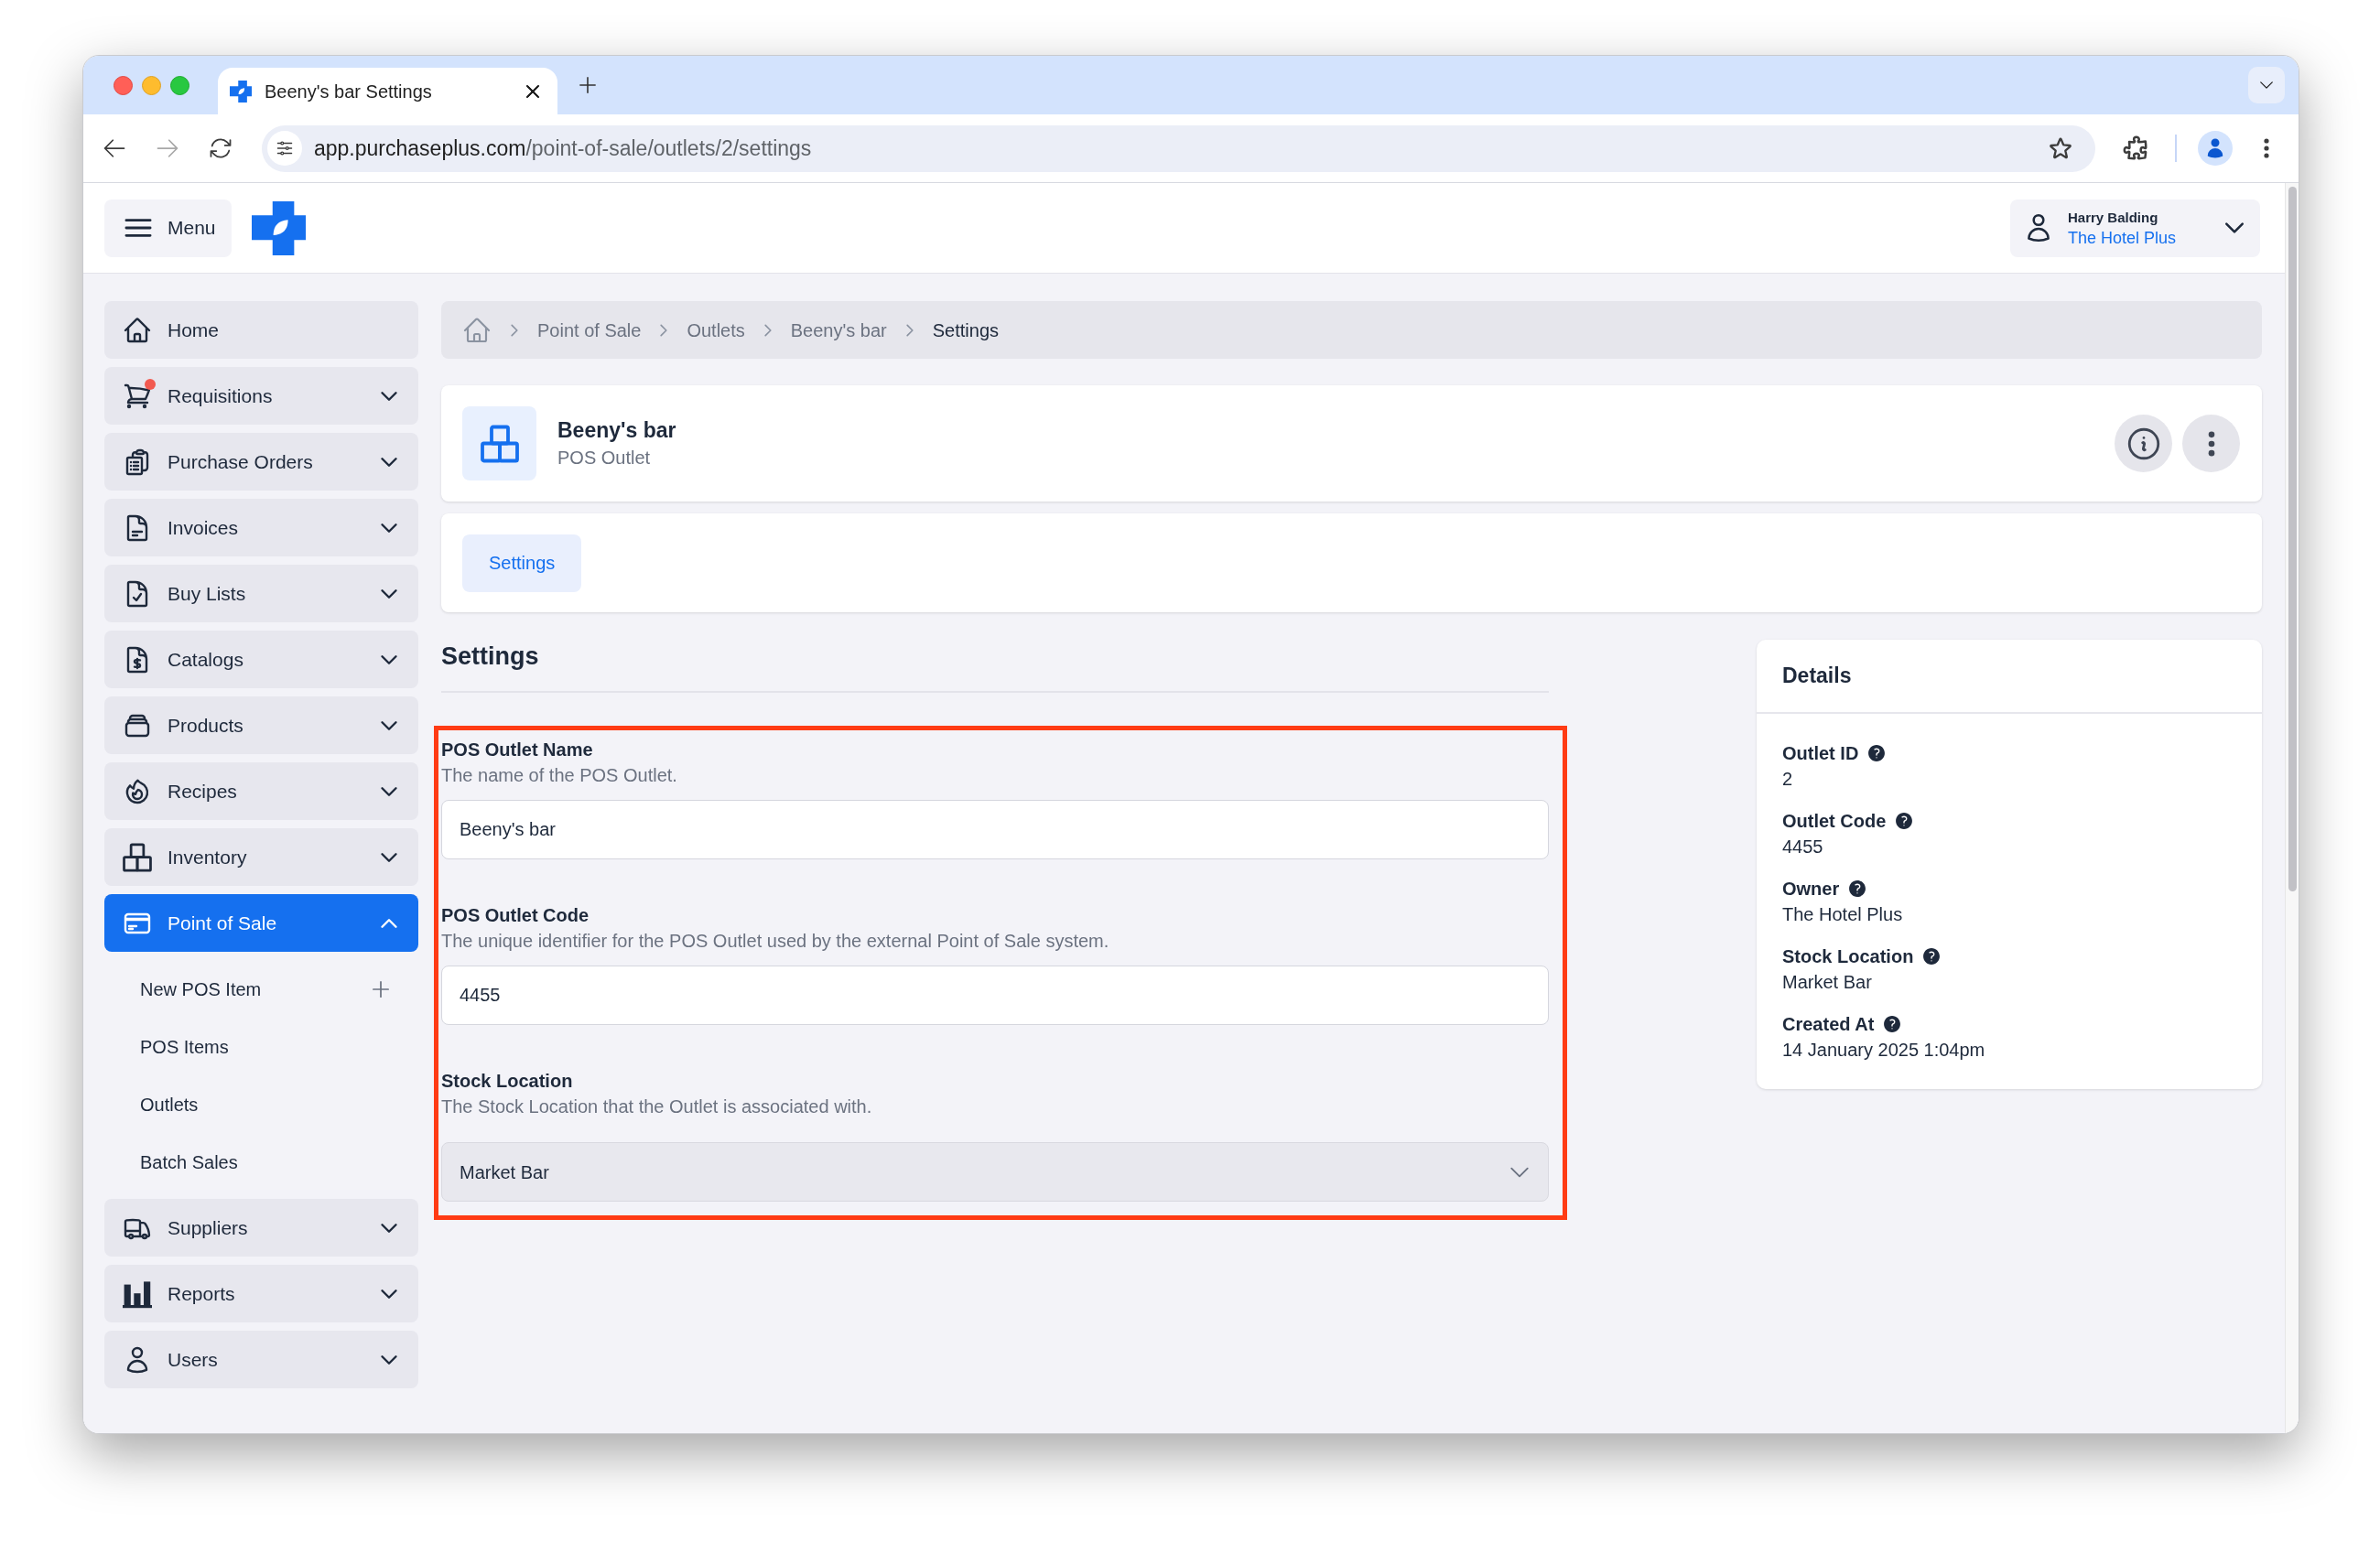  Describe the element at coordinates (261, 527) in the screenshot. I see `sidebar-item: Invoices` at that location.